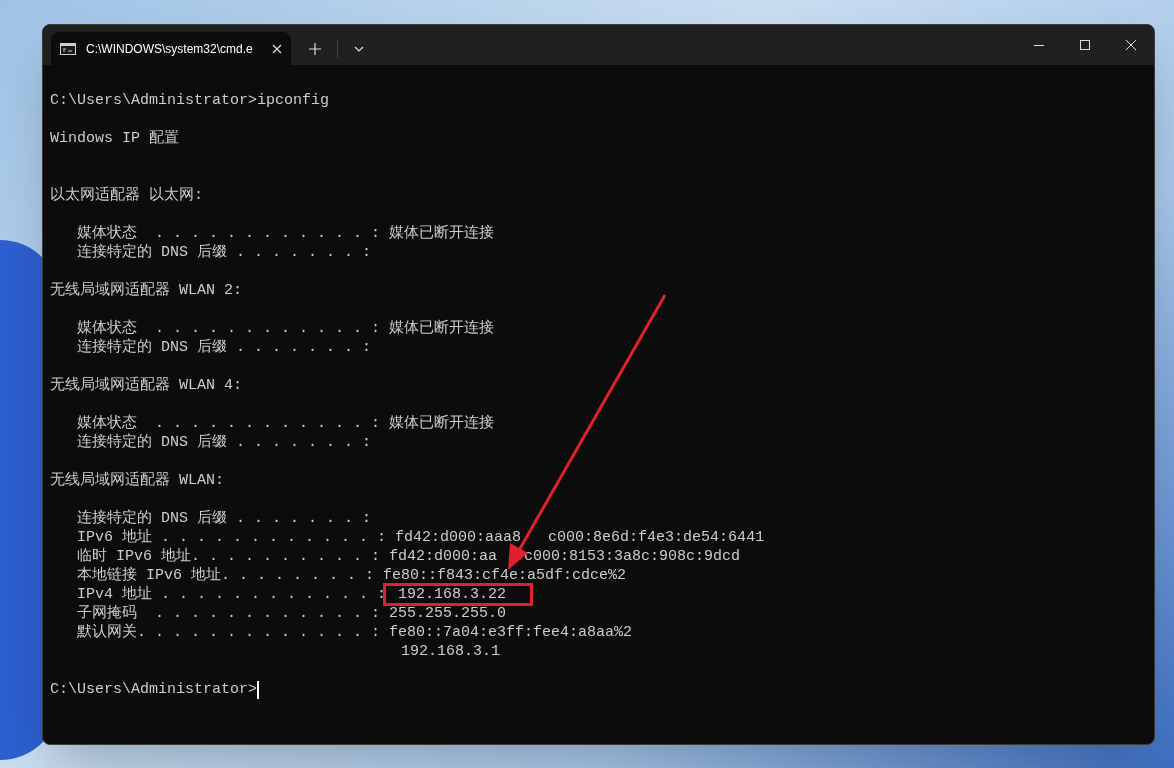 Image resolution: width=1174 pixels, height=768 pixels. Describe the element at coordinates (154, 689) in the screenshot. I see `terminal-line: C:\Users\Administrator>` at that location.